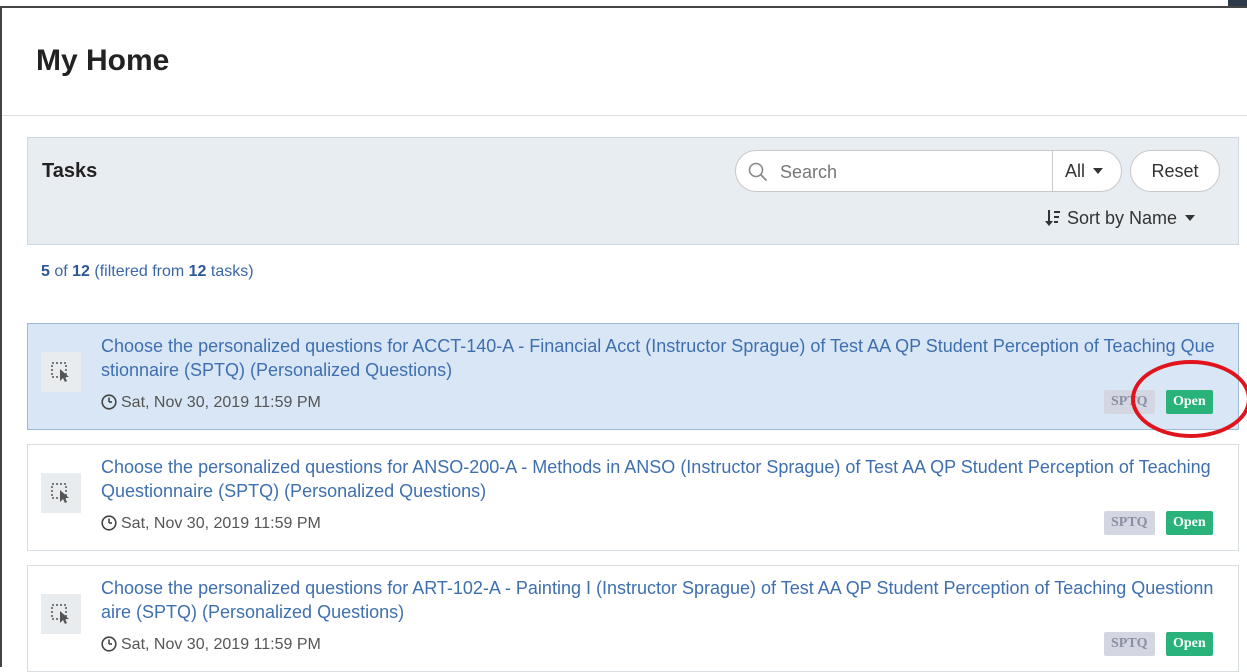 This screenshot has width=1247, height=672. I want to click on total-count: 12, so click(81, 271).